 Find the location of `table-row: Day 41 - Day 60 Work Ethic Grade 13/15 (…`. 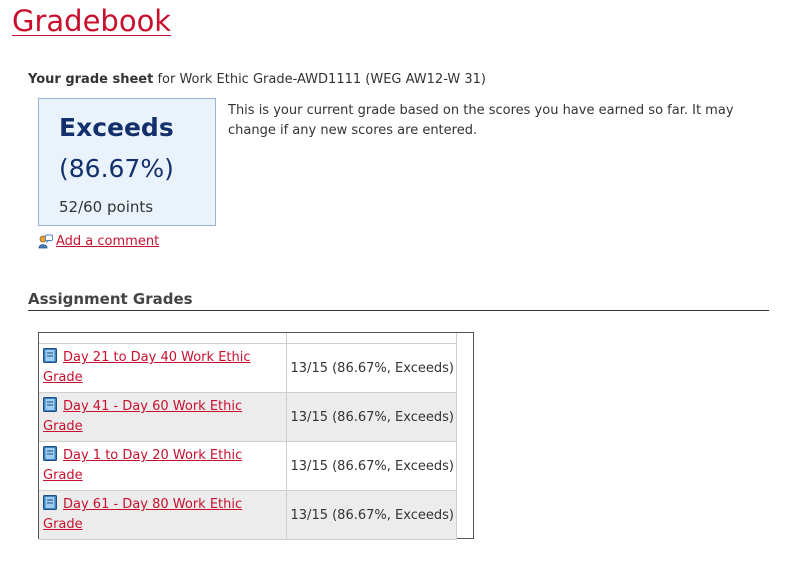

table-row: Day 41 - Day 60 Work Ethic Grade 13/15 (… is located at coordinates (248, 417).